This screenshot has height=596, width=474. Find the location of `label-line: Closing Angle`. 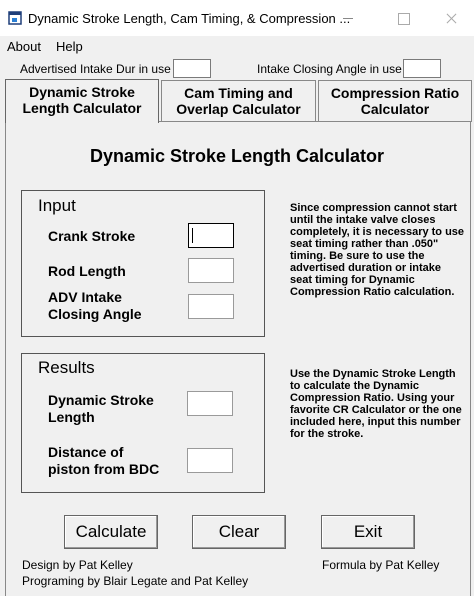

label-line: Closing Angle is located at coordinates (95, 314).